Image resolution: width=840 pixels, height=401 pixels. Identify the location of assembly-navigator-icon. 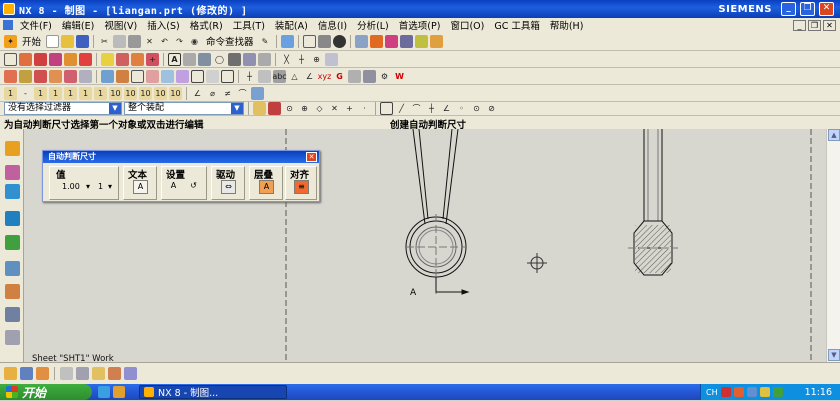
(12, 148).